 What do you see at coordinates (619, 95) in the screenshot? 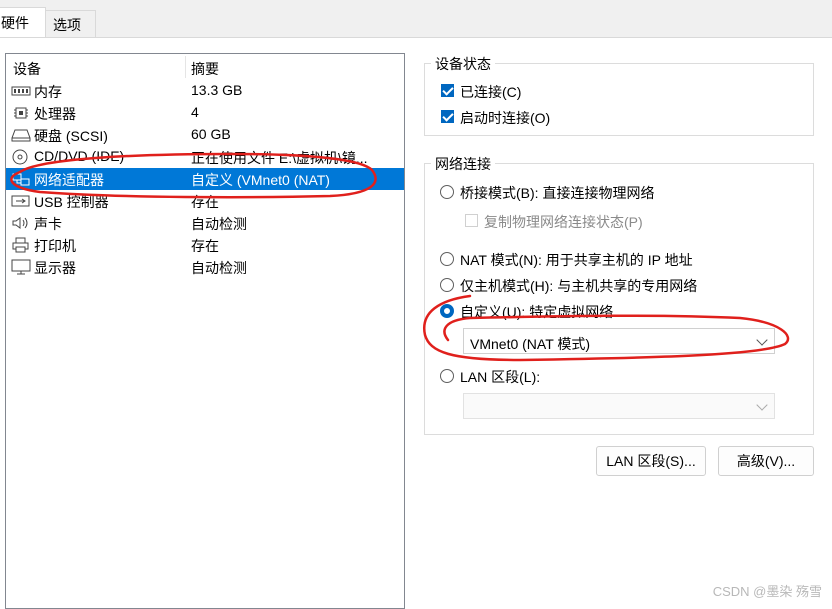
I see `device-status-group: 设备状态 已连接(C) 启动时连接(O)` at bounding box center [619, 95].